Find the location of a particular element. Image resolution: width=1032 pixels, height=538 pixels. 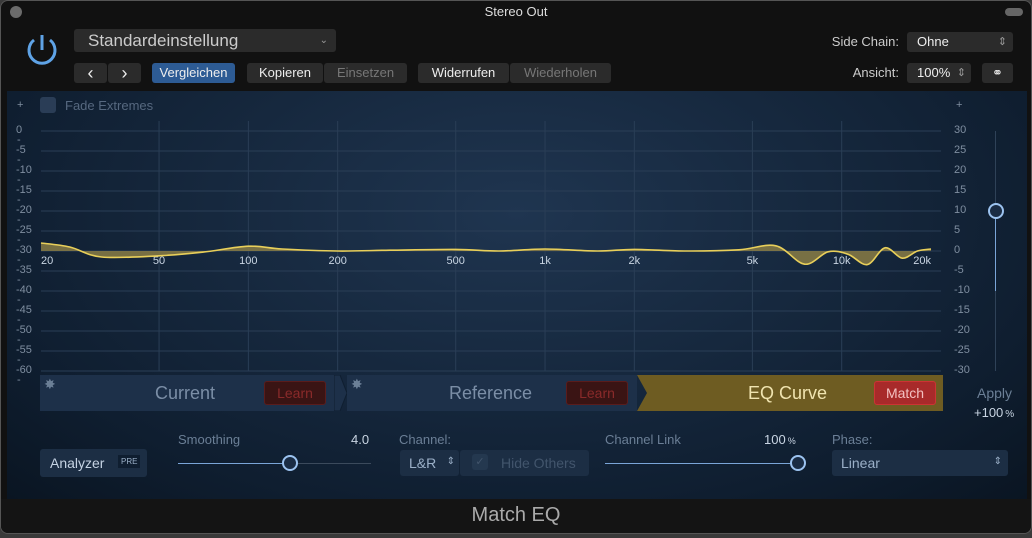

analyzer-label: Analyzer is located at coordinates (77, 463).